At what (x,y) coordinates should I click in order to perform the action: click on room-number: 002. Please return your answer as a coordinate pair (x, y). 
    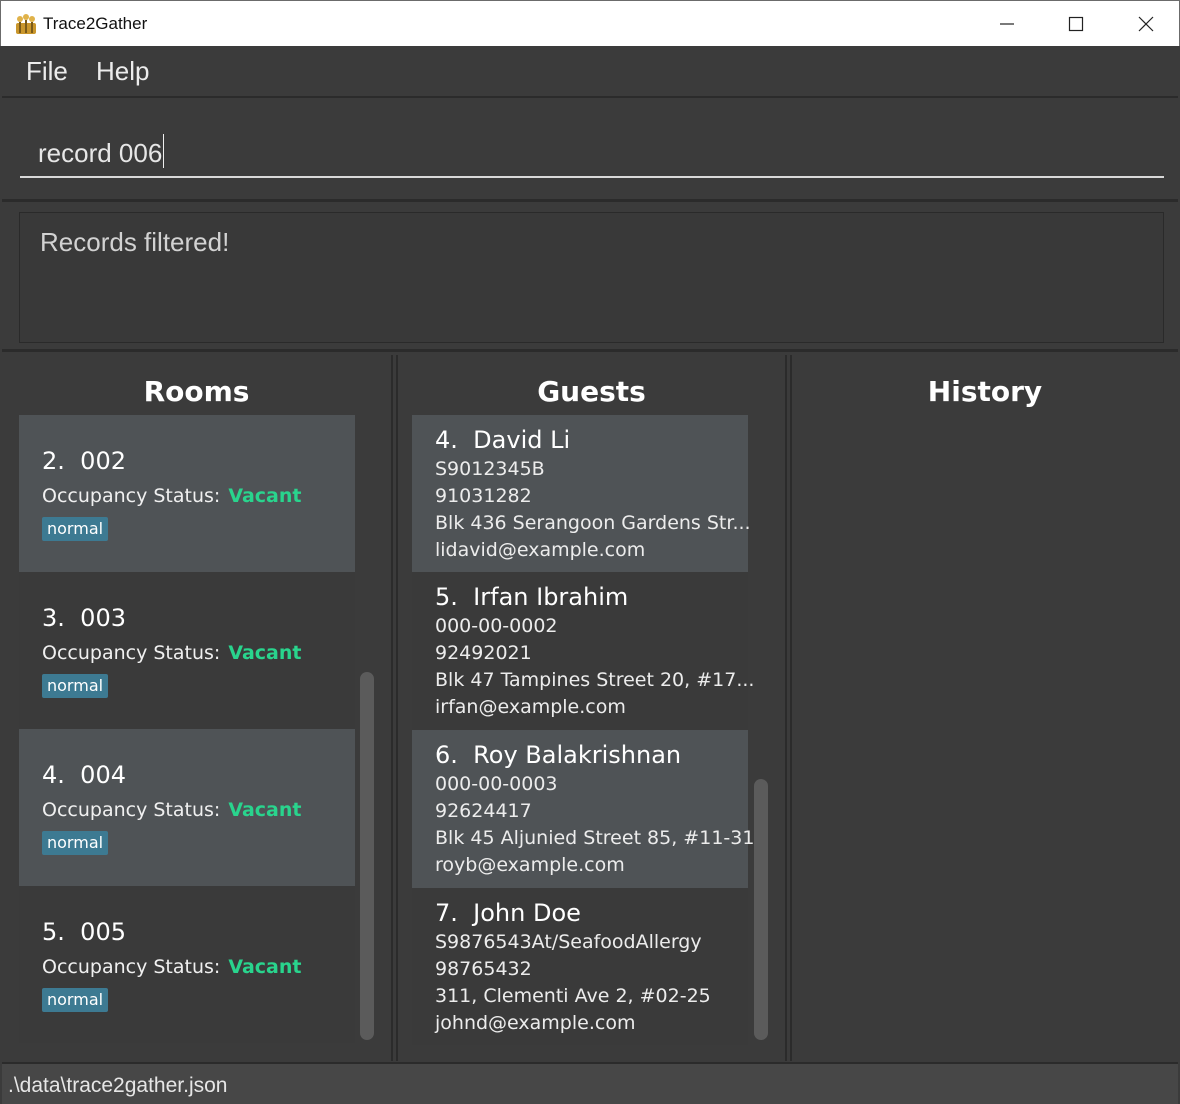
    Looking at the image, I should click on (103, 461).